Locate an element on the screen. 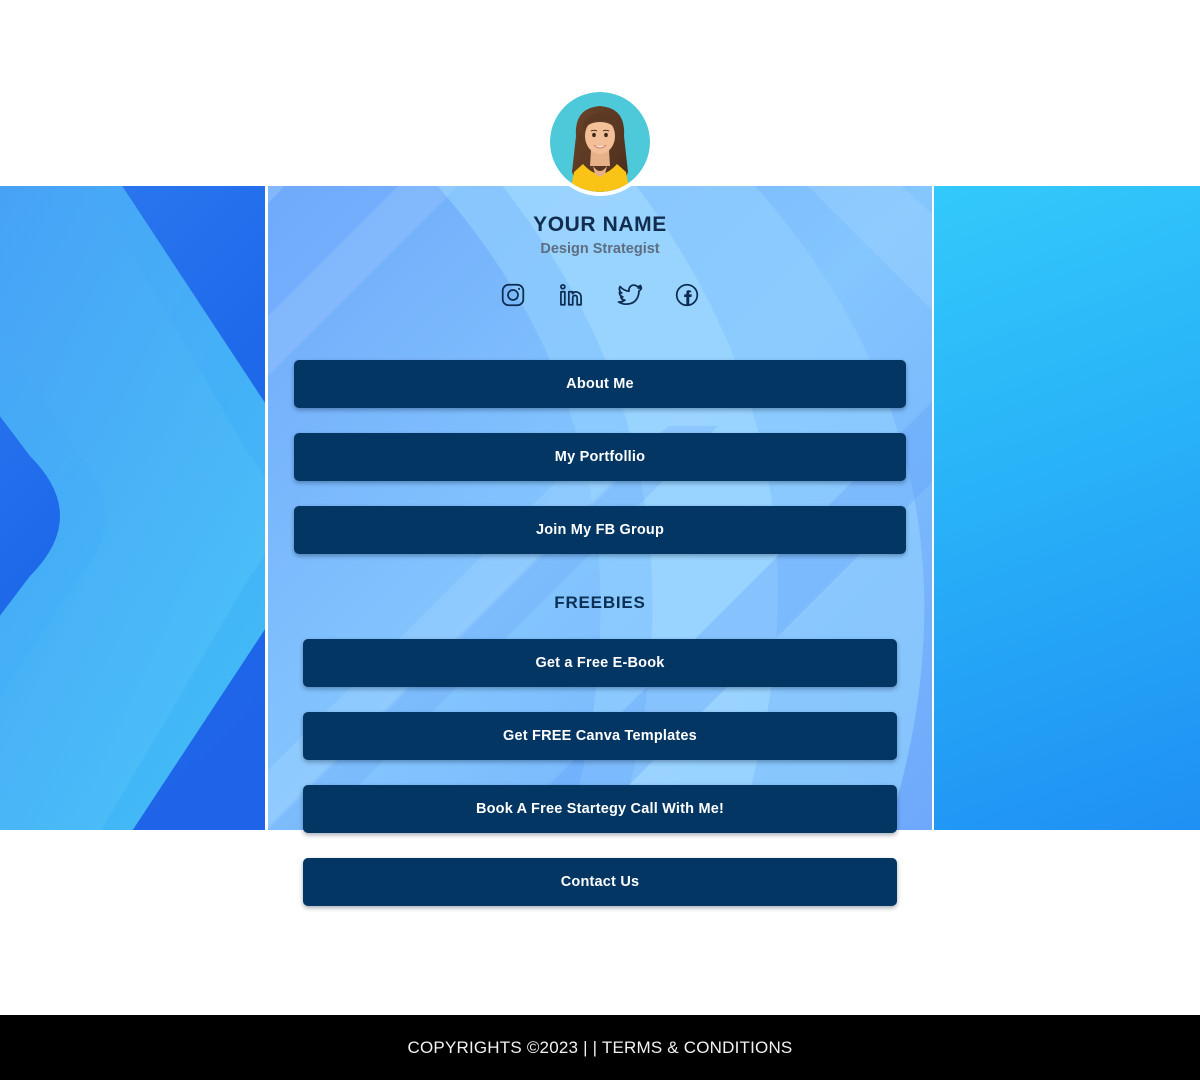 This screenshot has height=1080, width=1200. free-canva-templates-button: Get FREE Canva Templates is located at coordinates (600, 736).